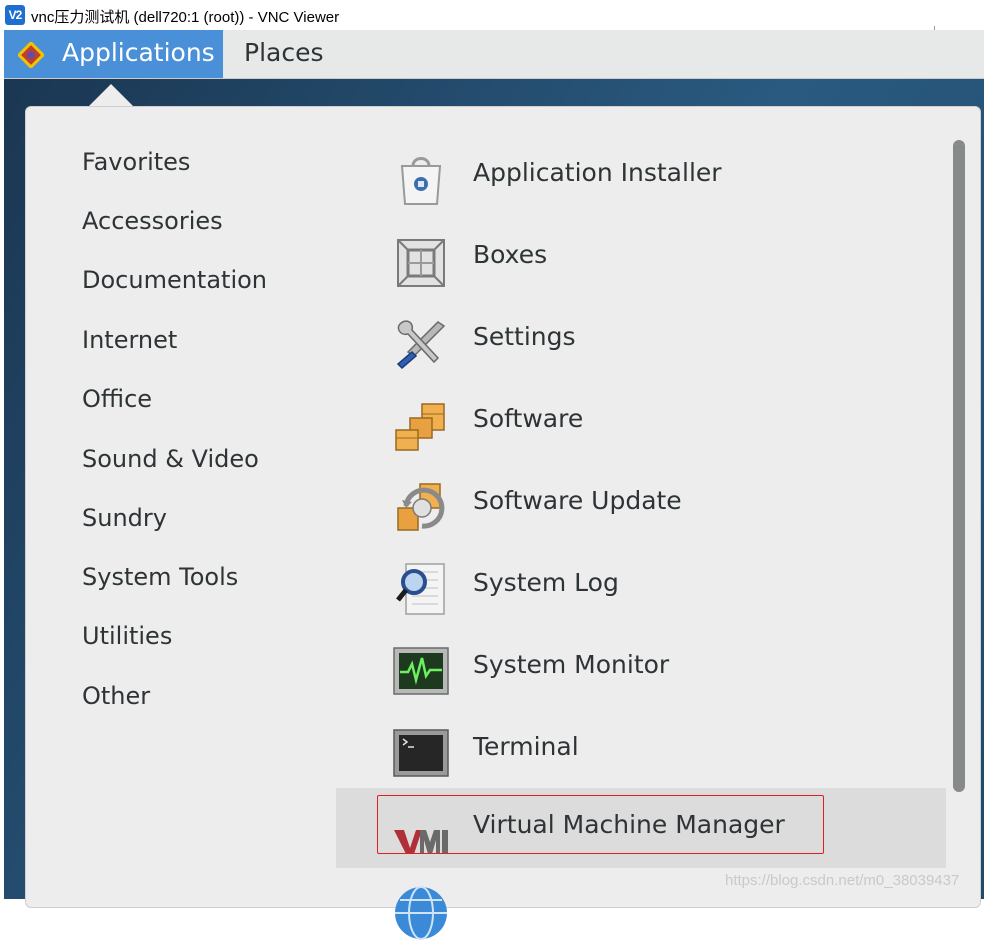 The width and height of the screenshot is (984, 950). I want to click on application-installer-icon, so click(421, 179).